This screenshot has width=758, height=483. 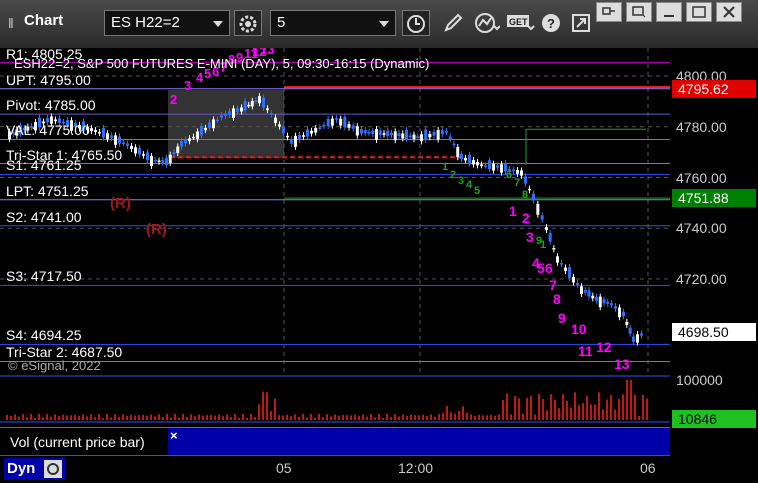 What do you see at coordinates (44, 335) in the screenshot?
I see `level-label: S4: 4694.25` at bounding box center [44, 335].